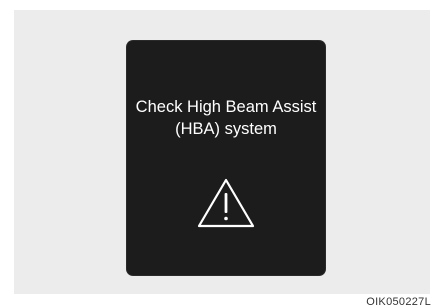 The image size is (435, 308). I want to click on figure-code: OIK050227L, so click(398, 302).